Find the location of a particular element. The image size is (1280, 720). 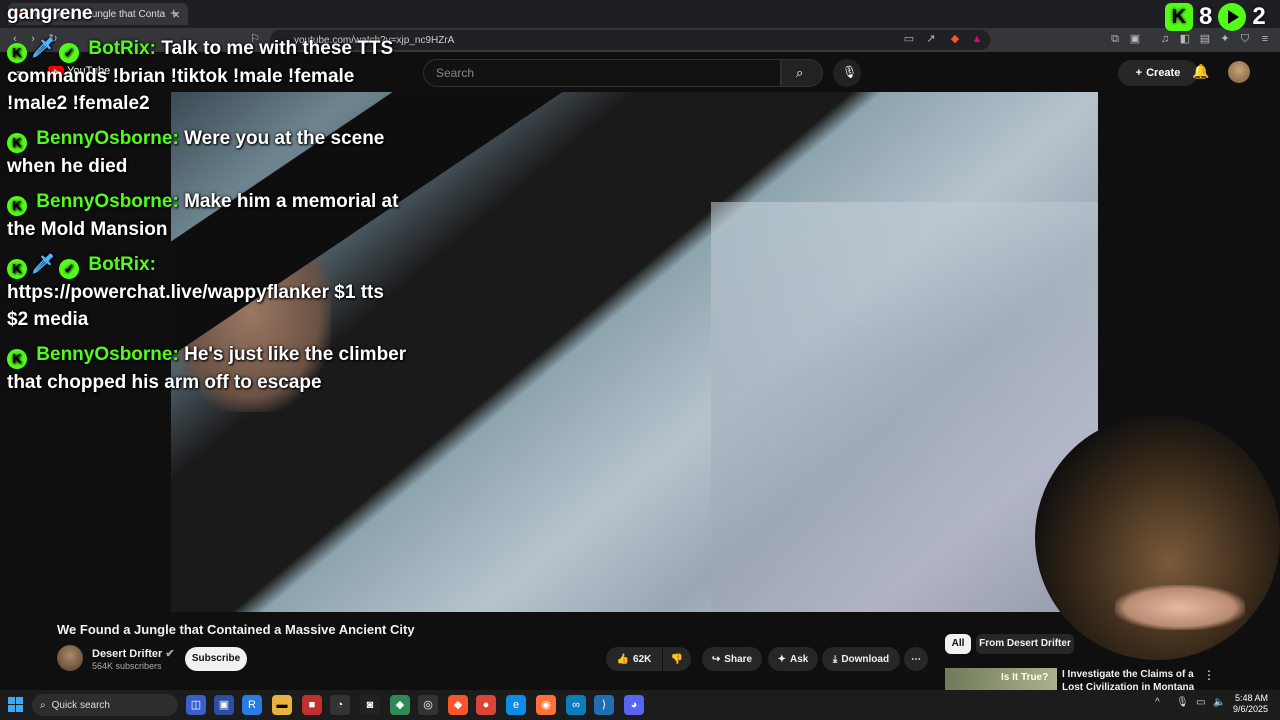

volume-icon: 🔈 is located at coordinates (1219, 702).